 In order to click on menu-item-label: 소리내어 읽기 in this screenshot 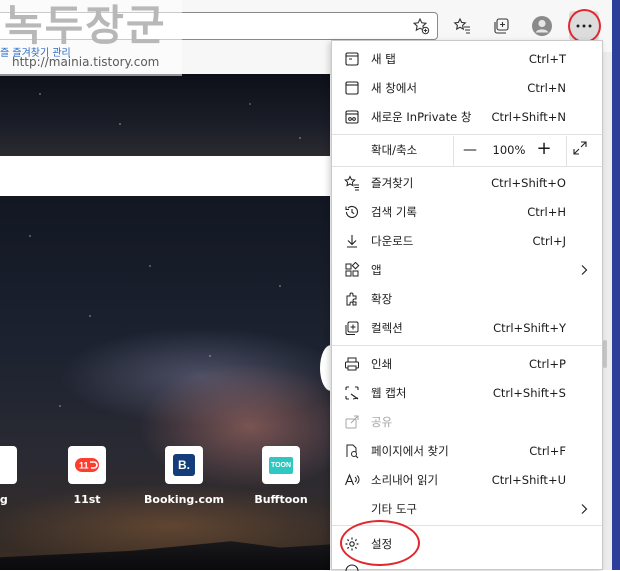, I will do `click(405, 480)`.